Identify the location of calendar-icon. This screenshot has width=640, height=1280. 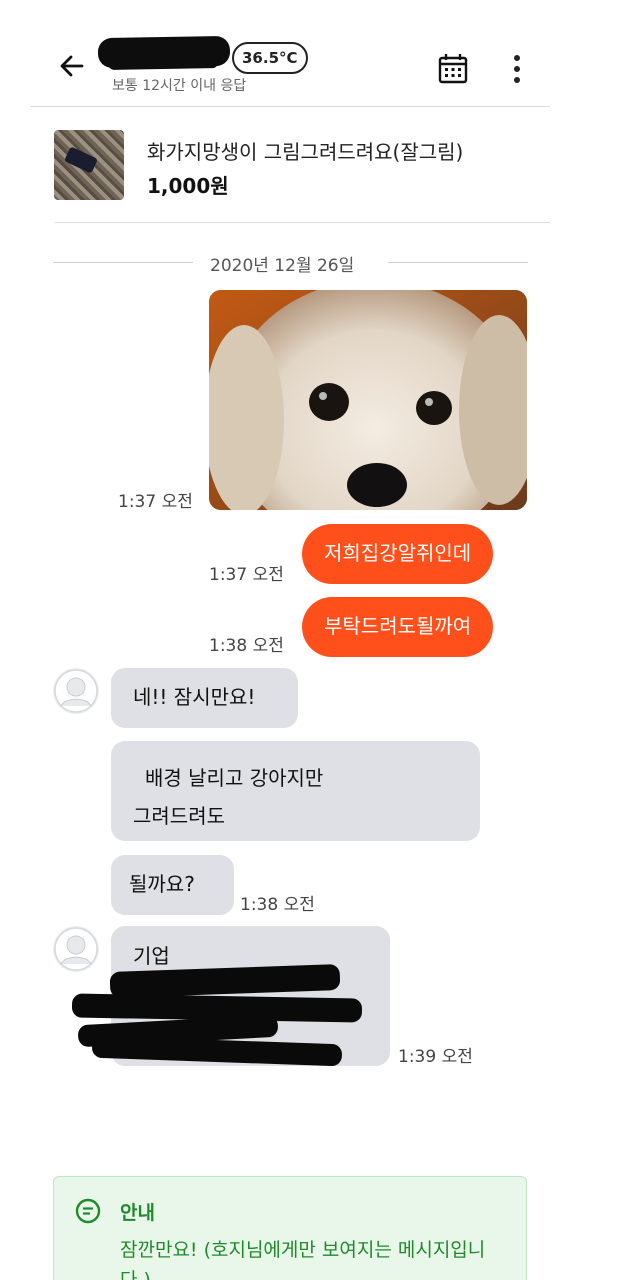
(453, 69).